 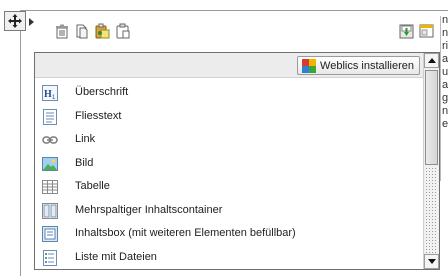 I want to click on arrow-up-icon, so click(x=431, y=60).